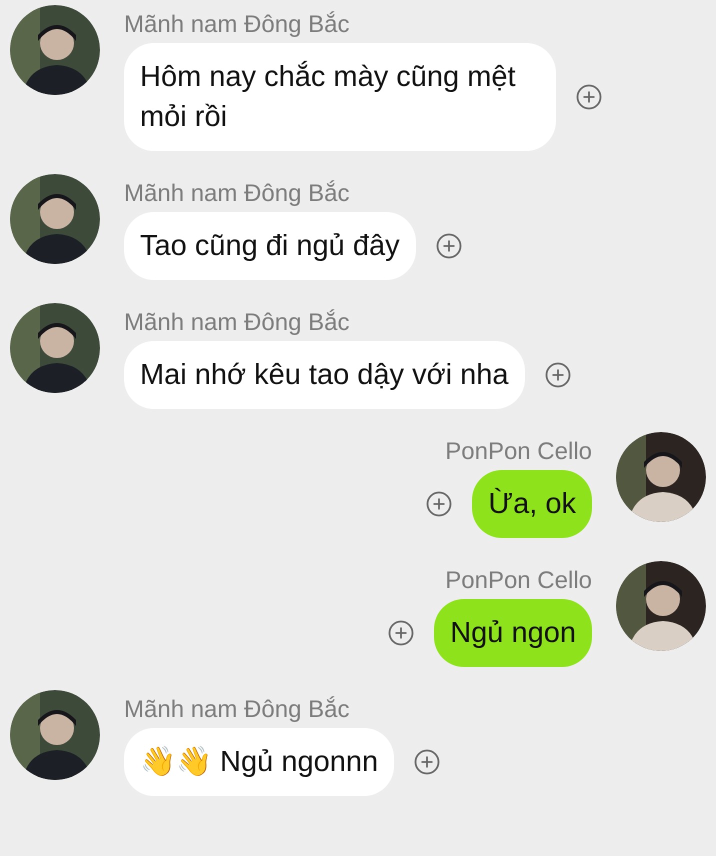 This screenshot has width=716, height=856. What do you see at coordinates (340, 97) in the screenshot?
I see `message-bubble: Hôm nay chắc mày cũng mệt mỏi rồi` at bounding box center [340, 97].